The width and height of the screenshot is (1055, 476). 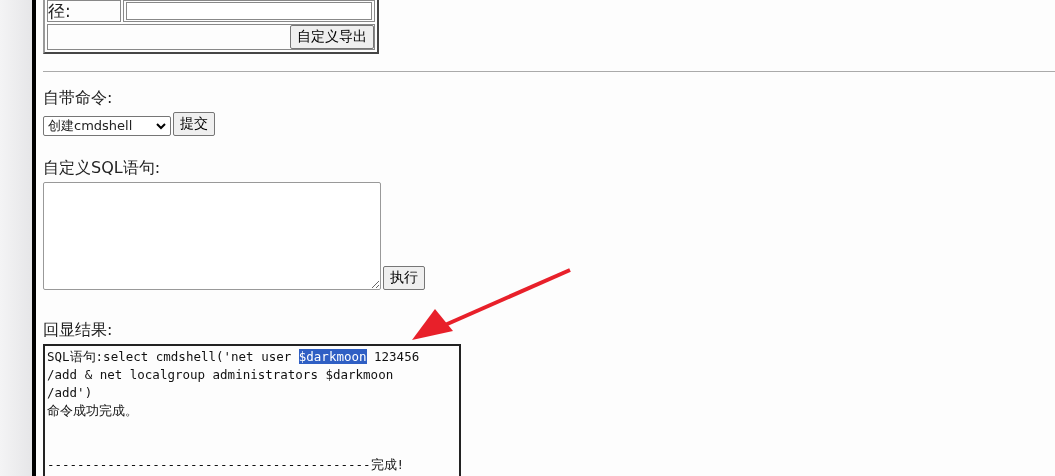 I want to click on submit-button: 提交, so click(x=194, y=124).